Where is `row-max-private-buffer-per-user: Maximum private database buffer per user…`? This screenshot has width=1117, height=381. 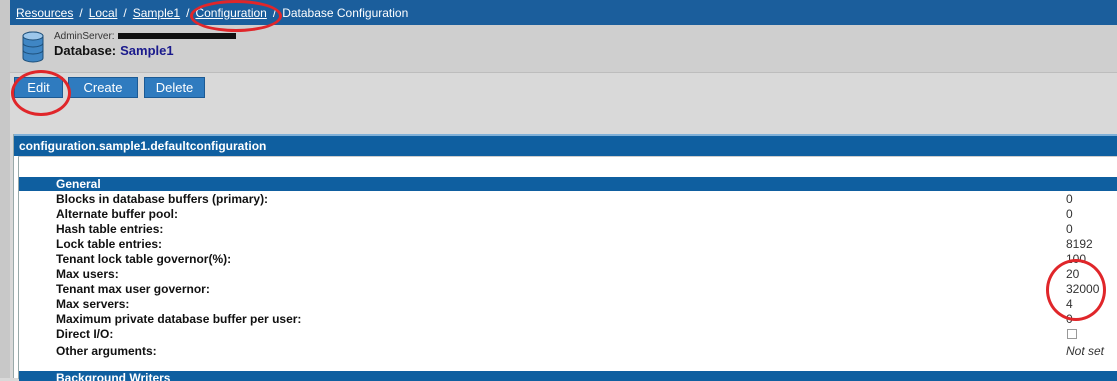
row-max-private-buffer-per-user: Maximum private database buffer per user… is located at coordinates (586, 319).